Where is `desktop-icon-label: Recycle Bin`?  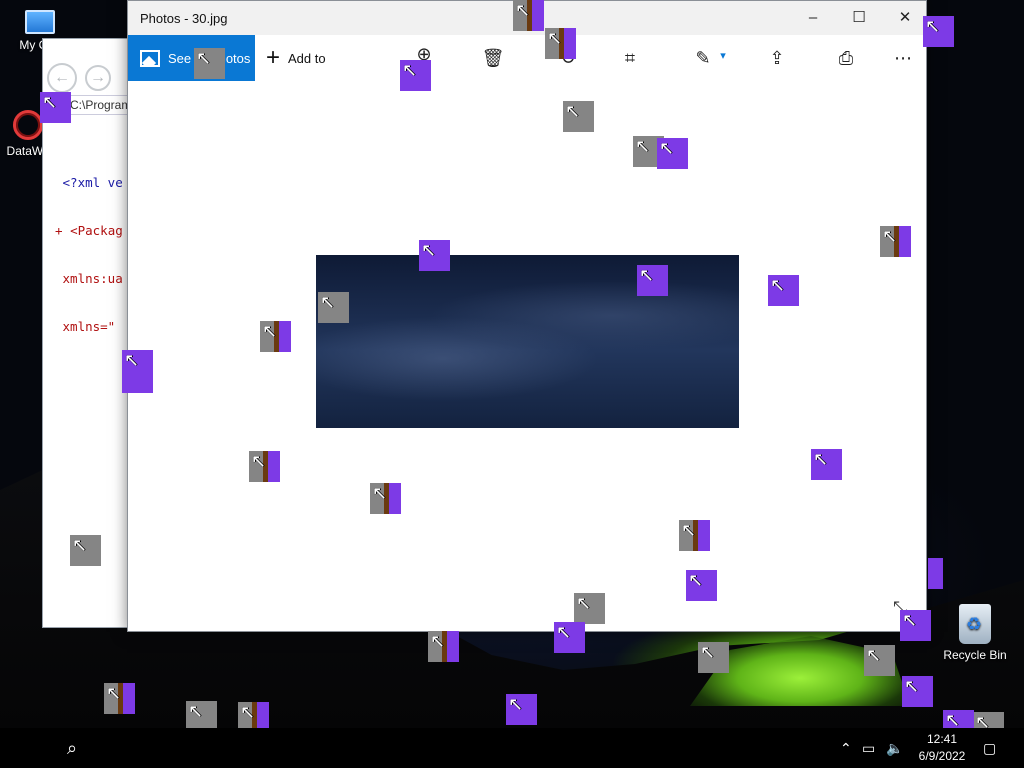 desktop-icon-label: Recycle Bin is located at coordinates (975, 655).